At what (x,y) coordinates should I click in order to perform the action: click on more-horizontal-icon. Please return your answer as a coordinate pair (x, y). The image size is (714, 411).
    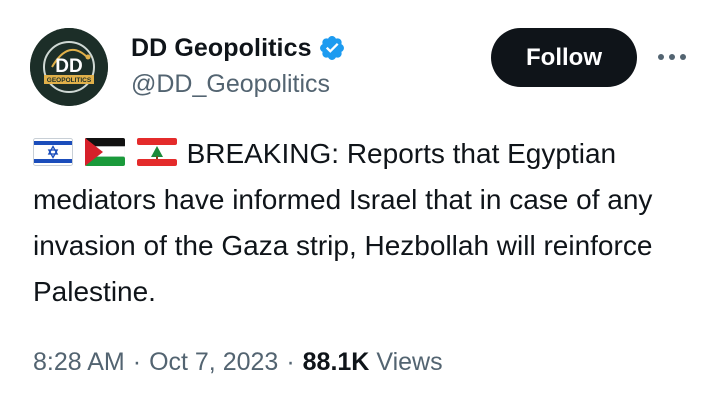
    Looking at the image, I should click on (672, 58).